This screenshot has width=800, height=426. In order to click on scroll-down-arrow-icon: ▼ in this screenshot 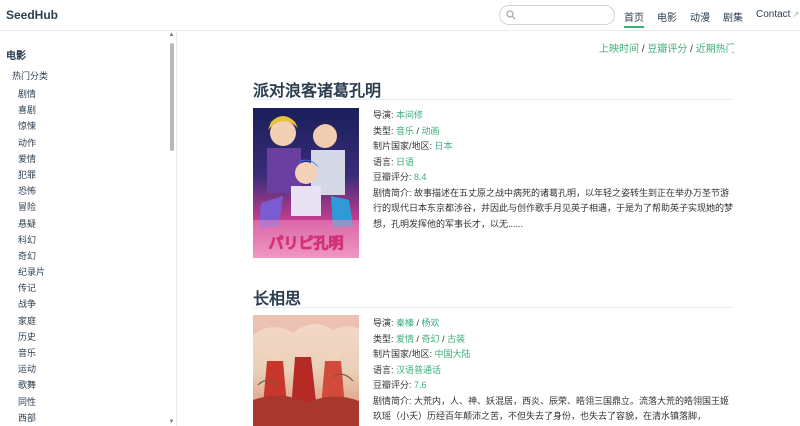, I will do `click(171, 422)`.